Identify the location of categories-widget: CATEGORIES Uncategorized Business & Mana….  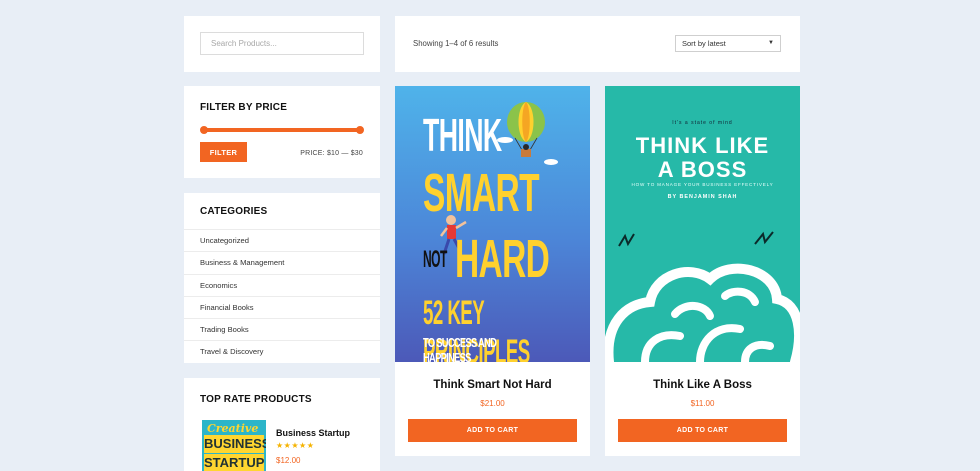
(282, 278).